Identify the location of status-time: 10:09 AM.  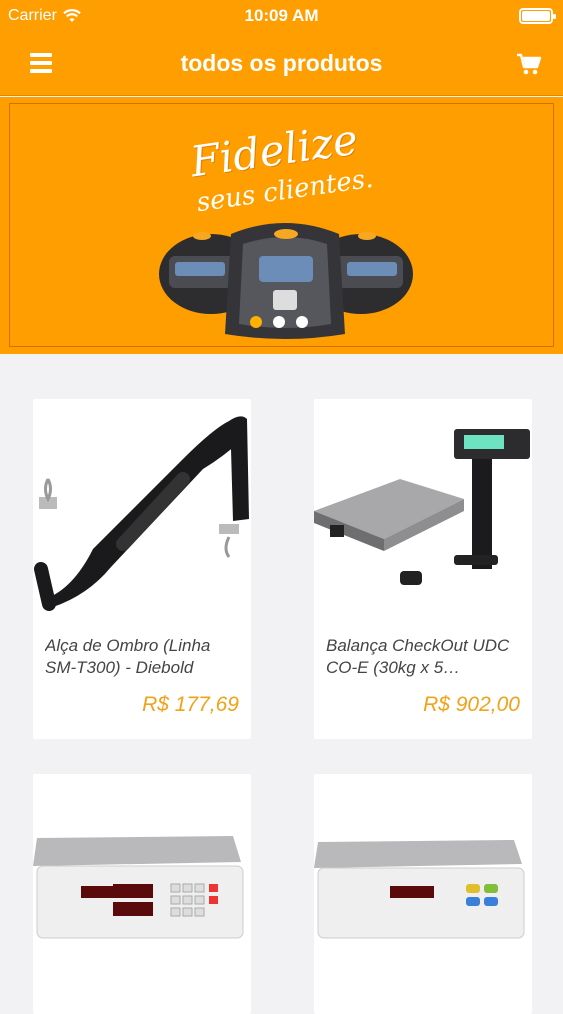
(281, 15).